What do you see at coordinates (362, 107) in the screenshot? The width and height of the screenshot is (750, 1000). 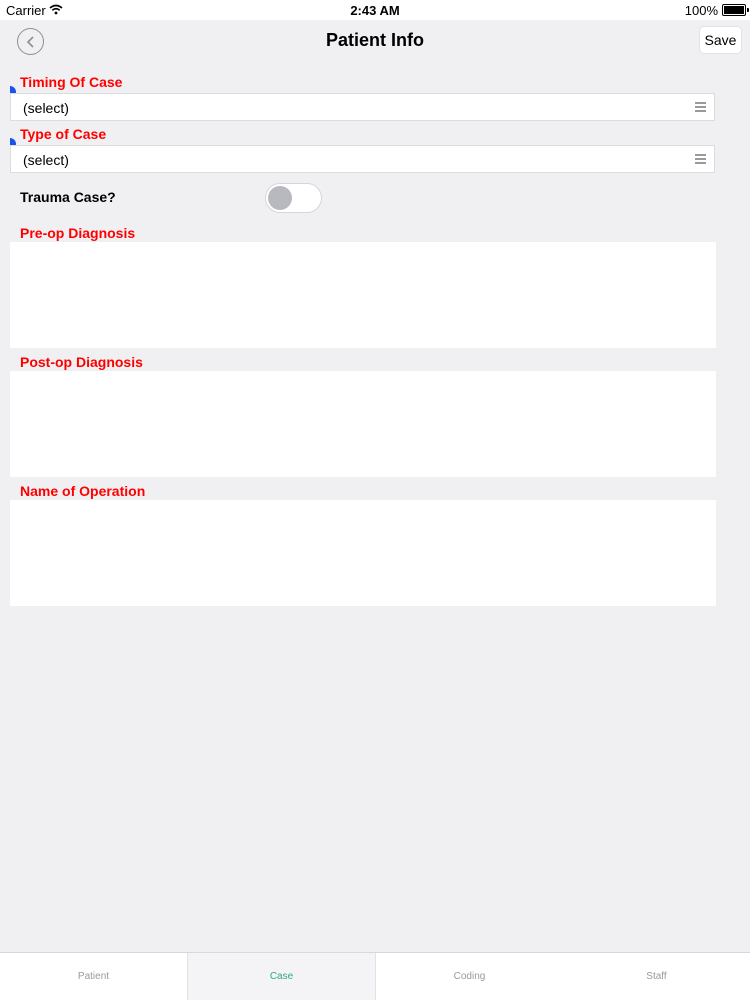 I see `timing-of-case-select: (select)` at bounding box center [362, 107].